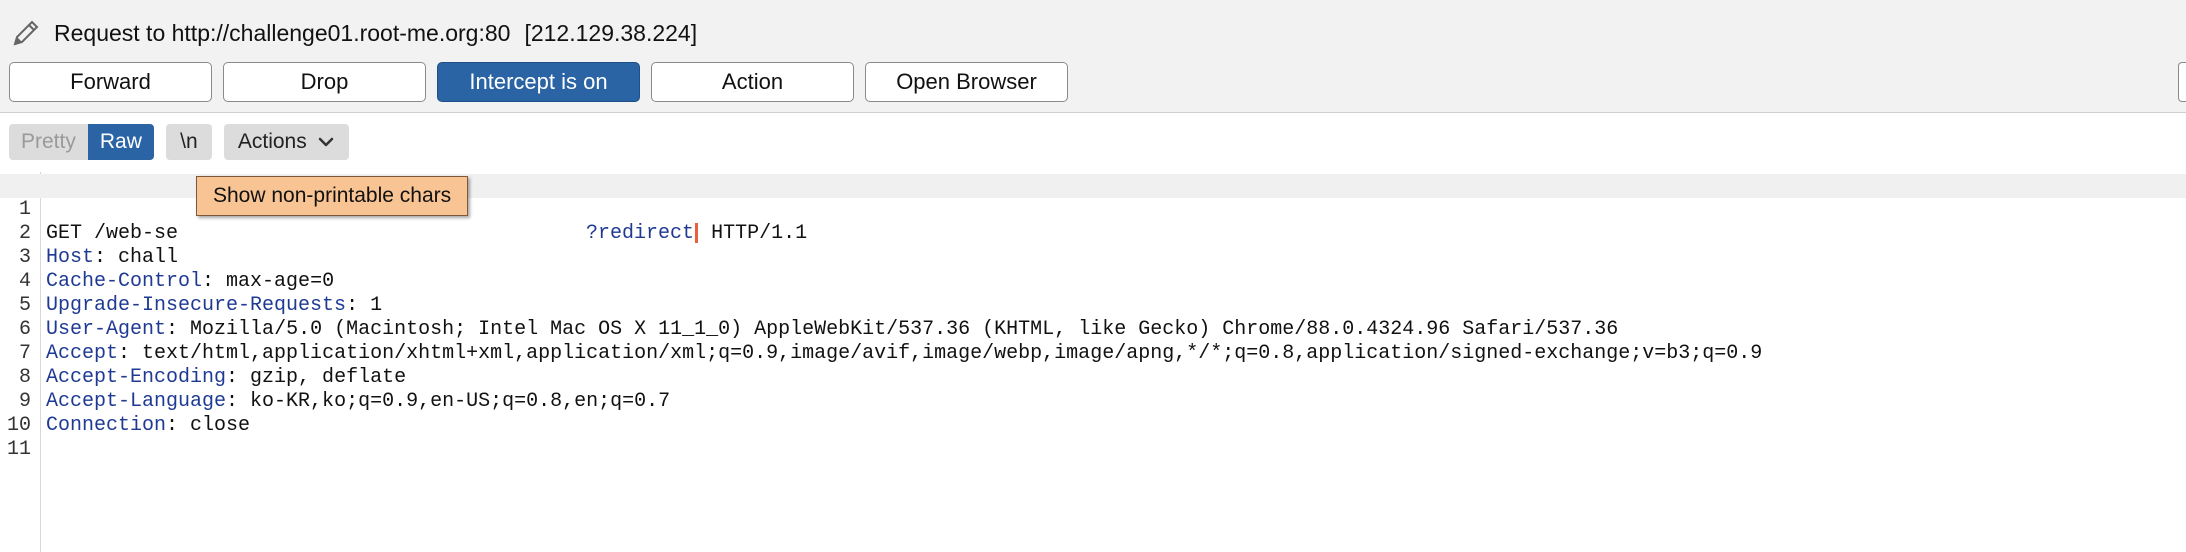  Describe the element at coordinates (1093, 437) in the screenshot. I see `editor-line: 11` at that location.